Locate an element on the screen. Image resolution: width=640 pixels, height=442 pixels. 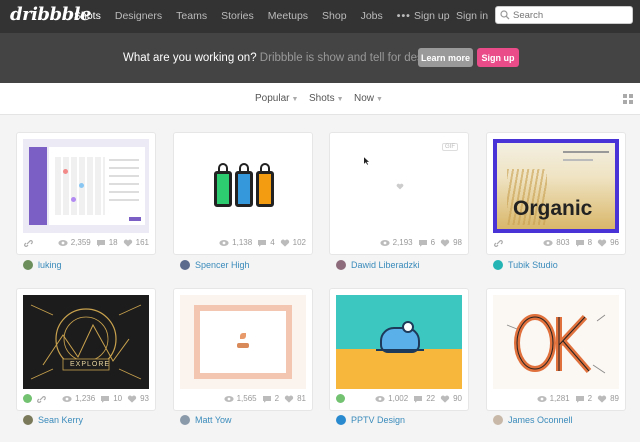
shot-author-8: James Oconnell is located at coordinates (533, 420).